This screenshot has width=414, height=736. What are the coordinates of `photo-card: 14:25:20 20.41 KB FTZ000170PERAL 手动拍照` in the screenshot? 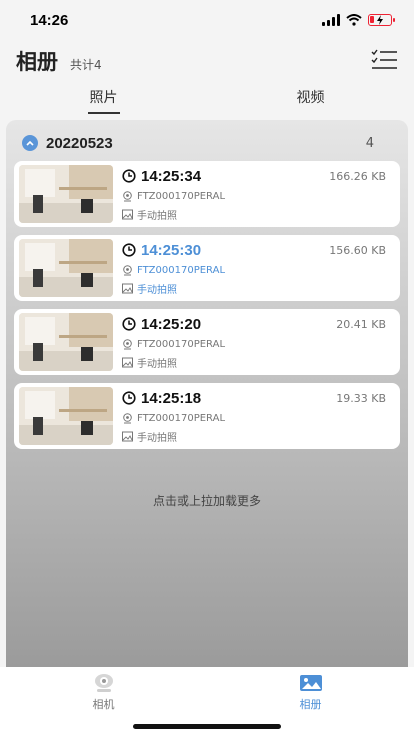 It's located at (207, 342).